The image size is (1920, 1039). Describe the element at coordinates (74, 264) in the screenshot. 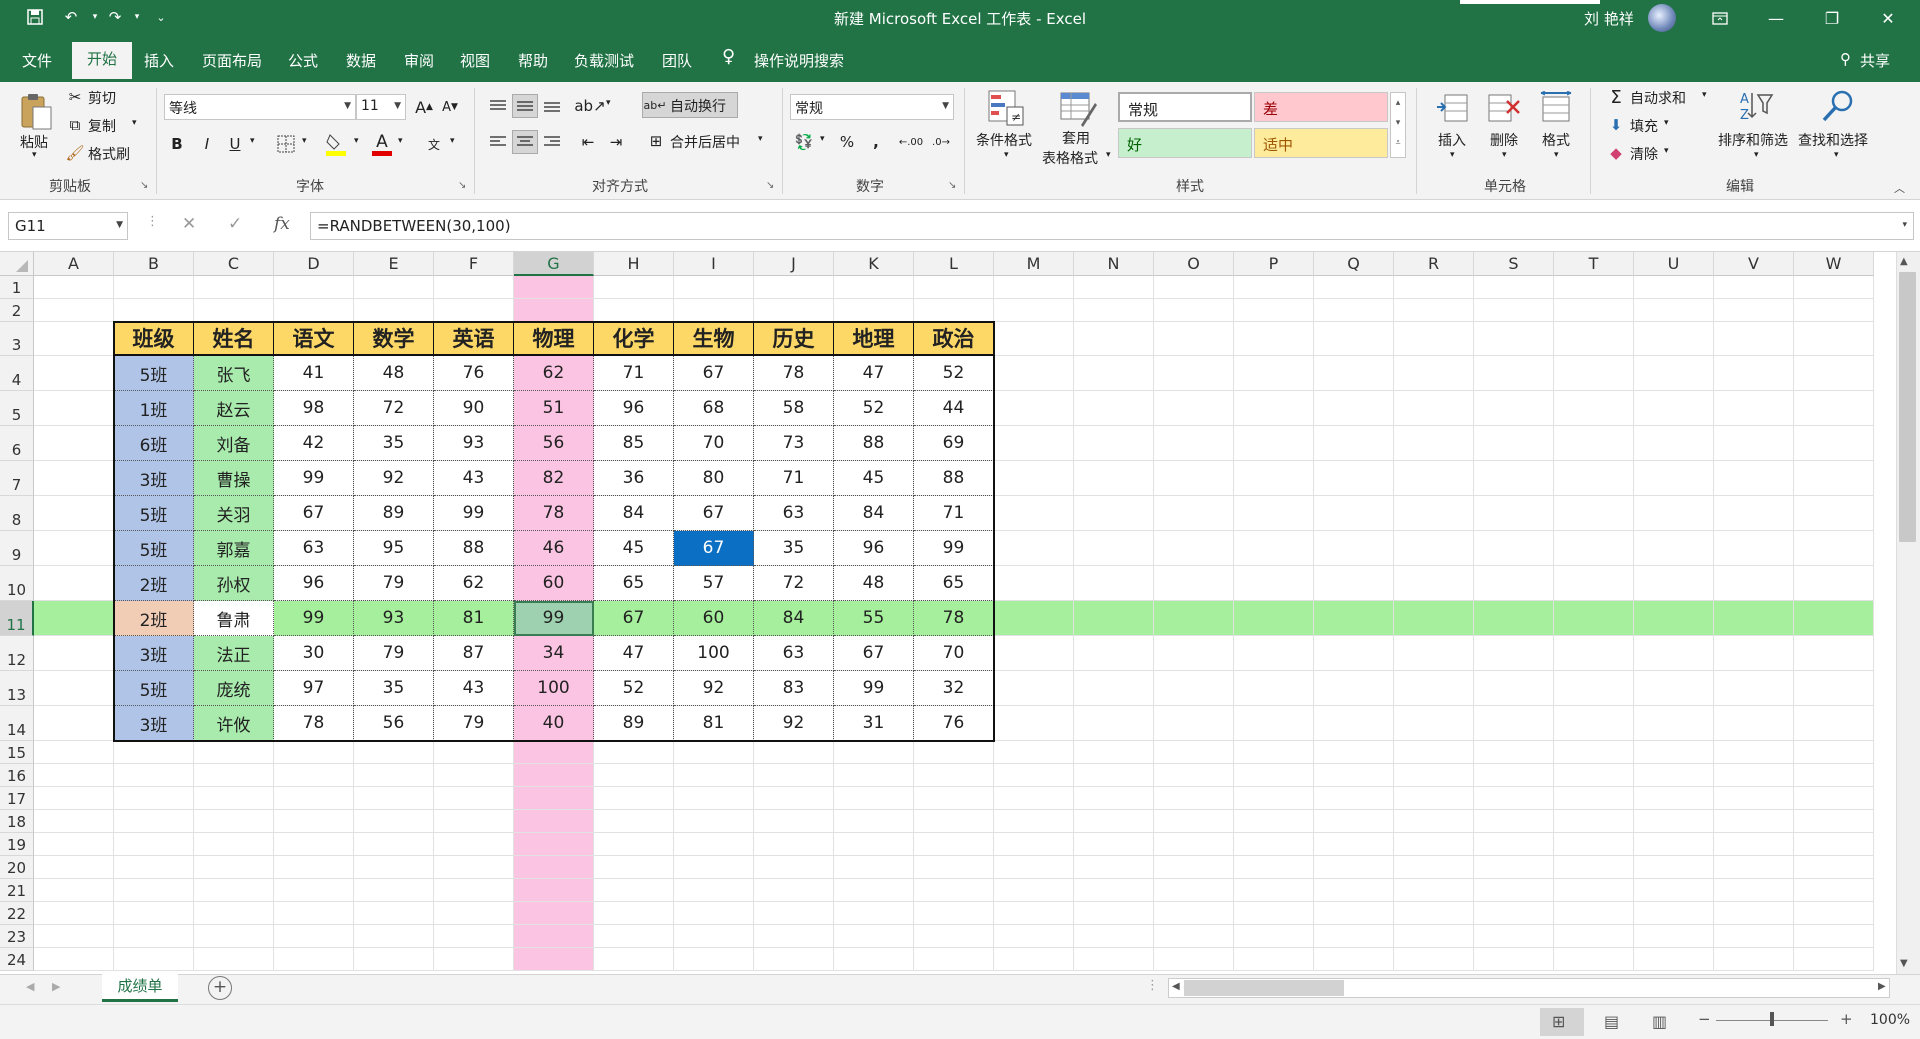

I see `column-header: A` at that location.